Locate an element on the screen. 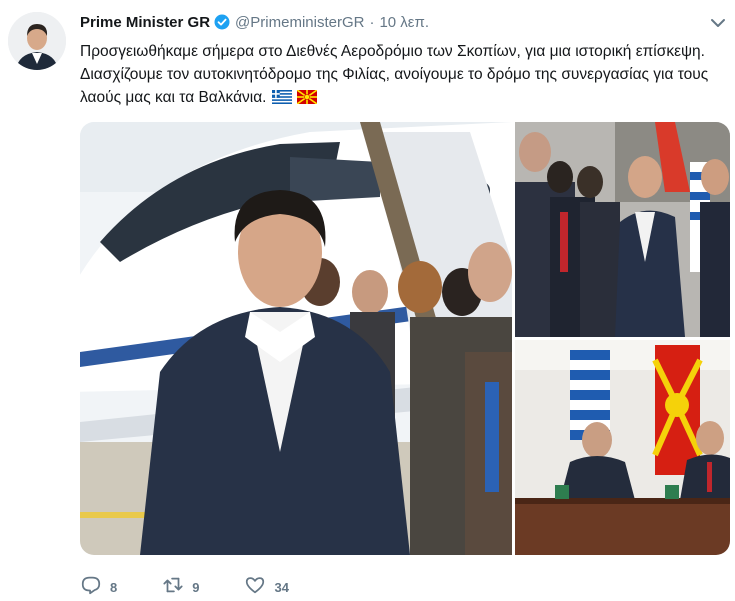 Image resolution: width=735 pixels, height=601 pixels. heart-icon is located at coordinates (255, 587).